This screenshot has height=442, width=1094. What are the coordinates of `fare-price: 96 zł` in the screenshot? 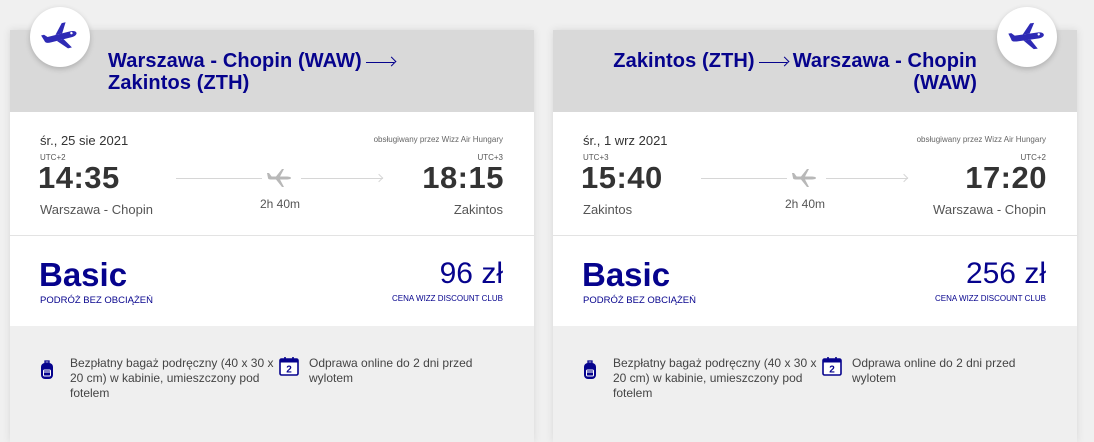 It's located at (471, 273).